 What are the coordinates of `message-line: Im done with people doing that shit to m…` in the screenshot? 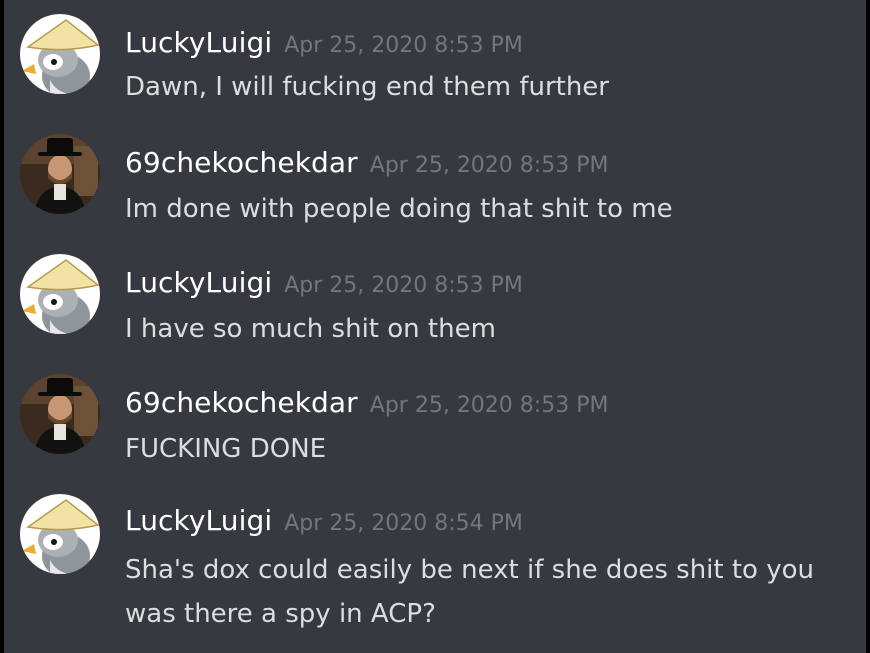 It's located at (399, 209).